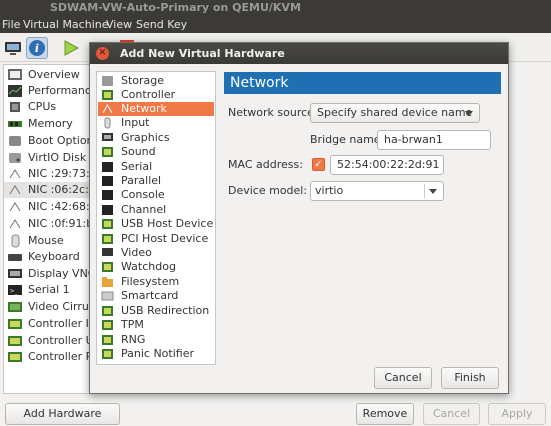 This screenshot has height=426, width=551. Describe the element at coordinates (161, 24) in the screenshot. I see `menu-send-key: Send Key` at that location.